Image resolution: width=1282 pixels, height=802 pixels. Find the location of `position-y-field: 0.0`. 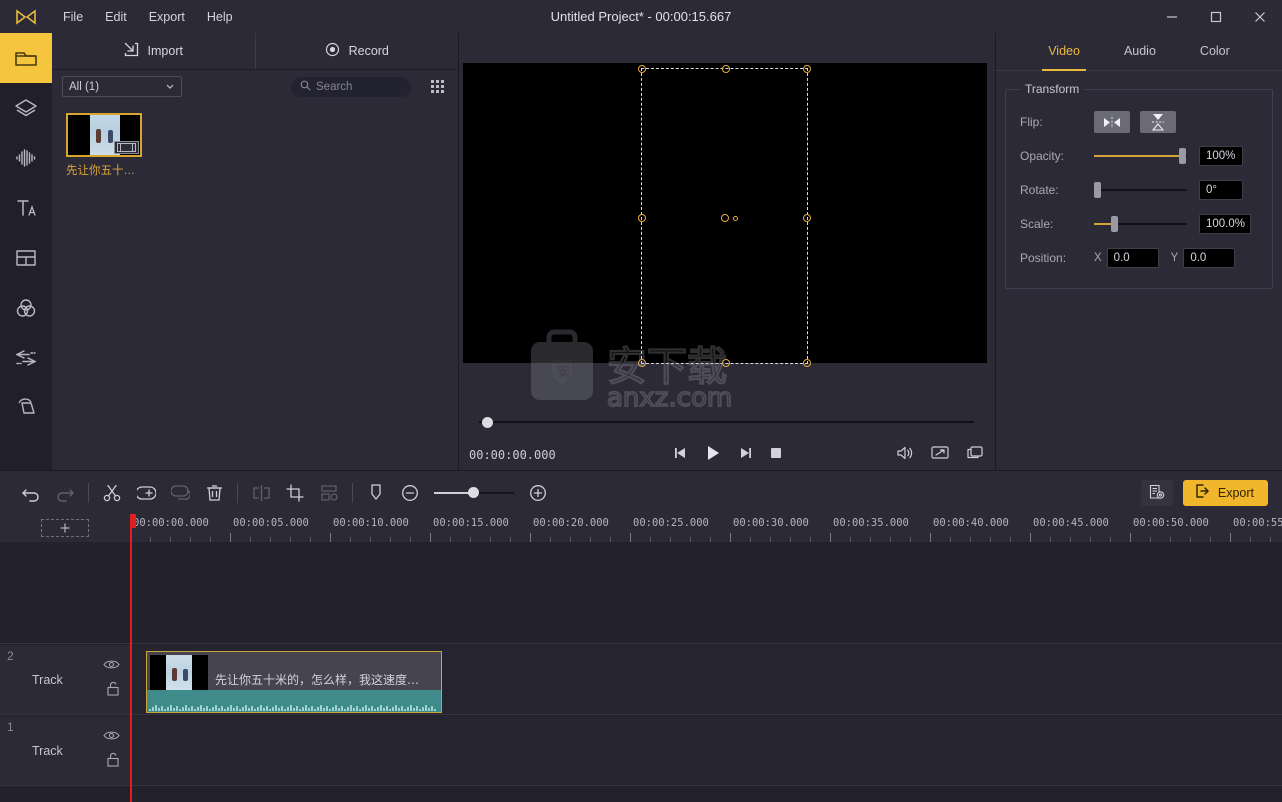

position-y-field: 0.0 is located at coordinates (1209, 258).